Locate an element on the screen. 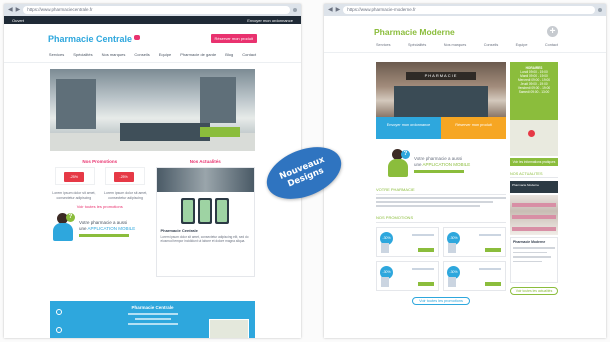 Image resolution: width=610 pixels, height=342 pixels. left-nav-item: Equipe is located at coordinates (165, 54).